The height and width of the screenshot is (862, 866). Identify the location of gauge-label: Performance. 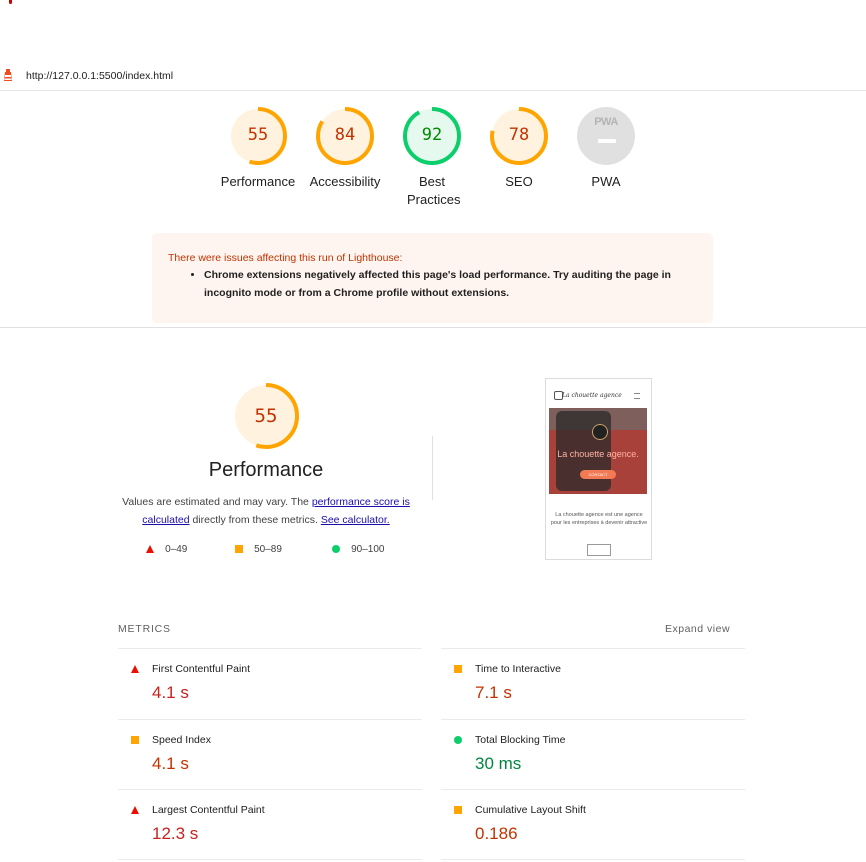
(258, 181).